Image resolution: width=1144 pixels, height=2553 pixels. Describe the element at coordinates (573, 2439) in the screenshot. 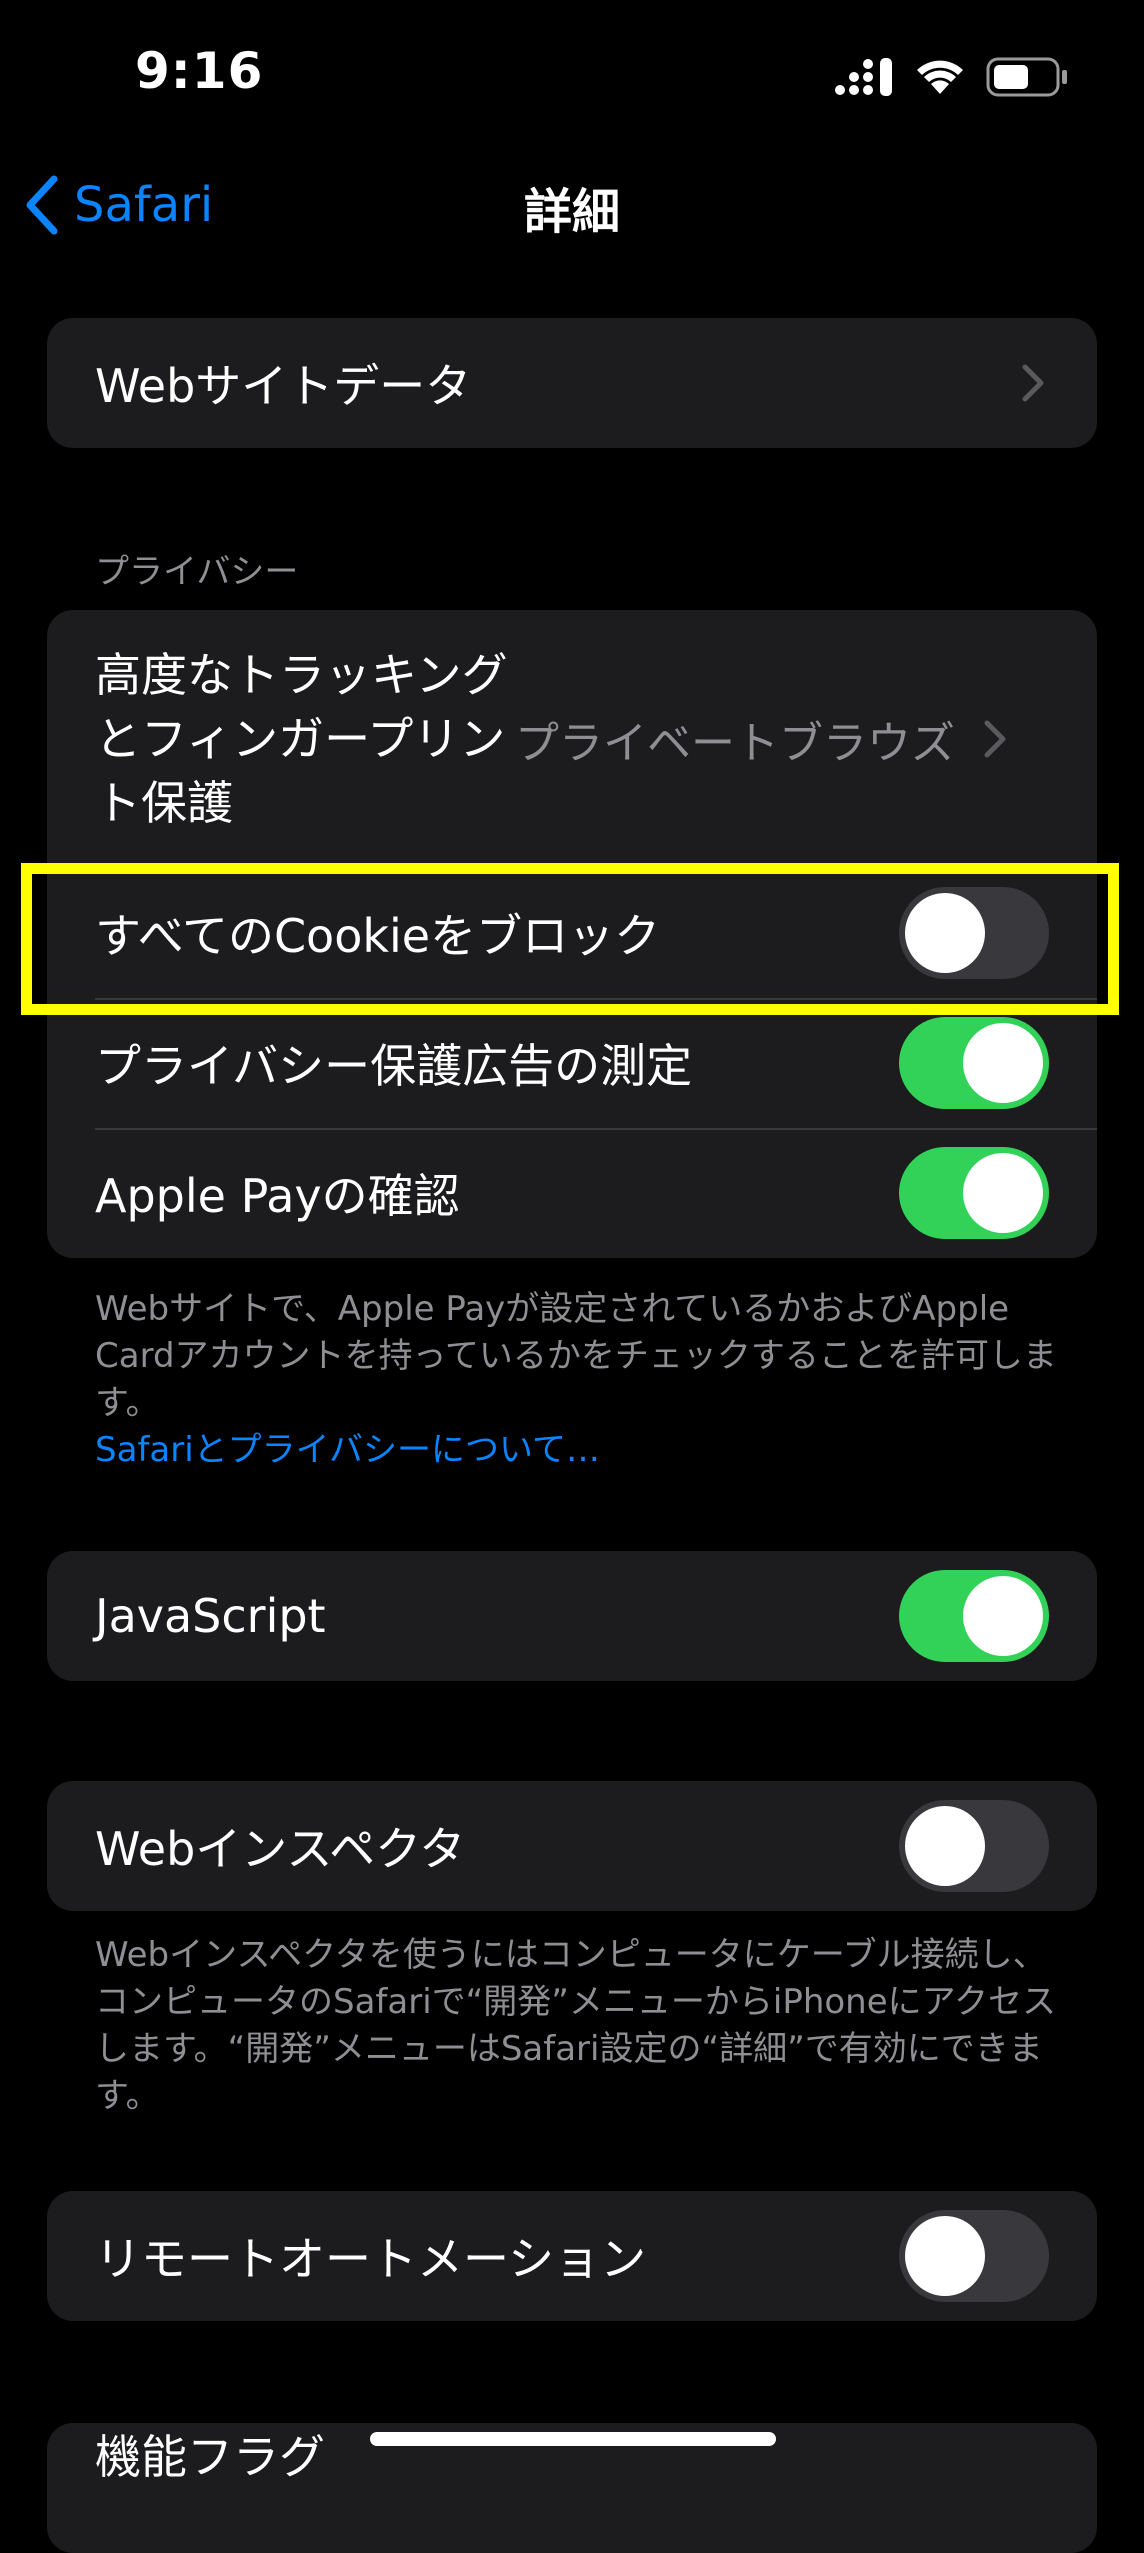

I see `home-indicator` at that location.